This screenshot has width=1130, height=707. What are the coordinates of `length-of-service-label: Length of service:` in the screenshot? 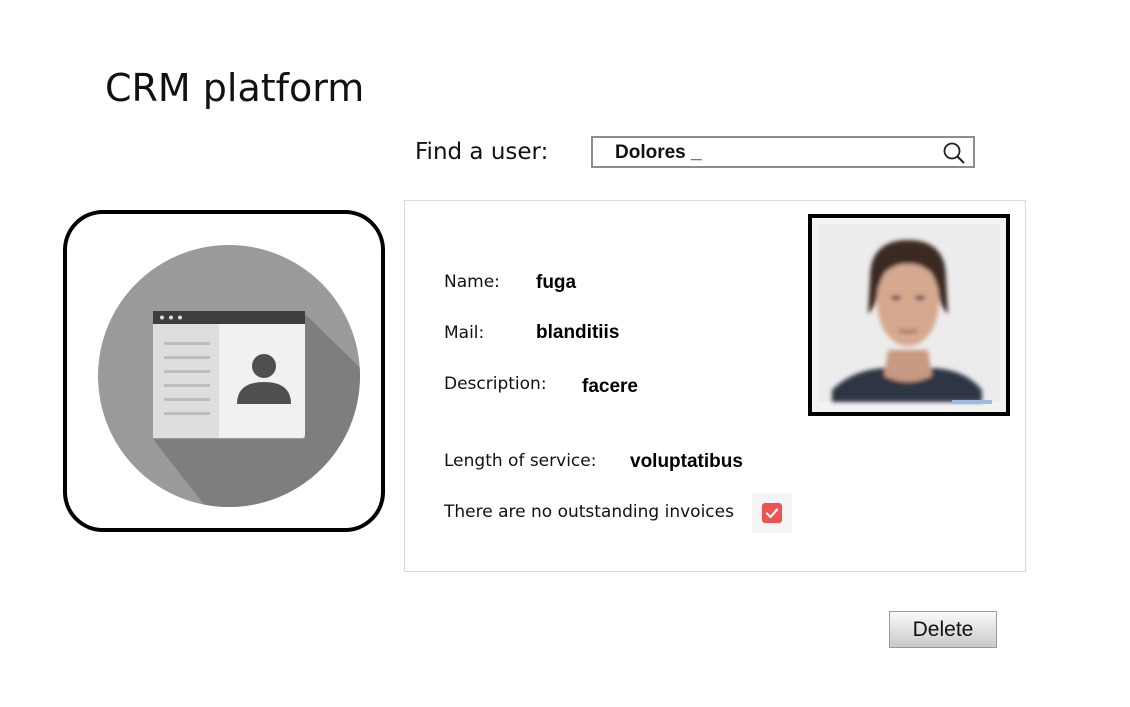 It's located at (520, 461).